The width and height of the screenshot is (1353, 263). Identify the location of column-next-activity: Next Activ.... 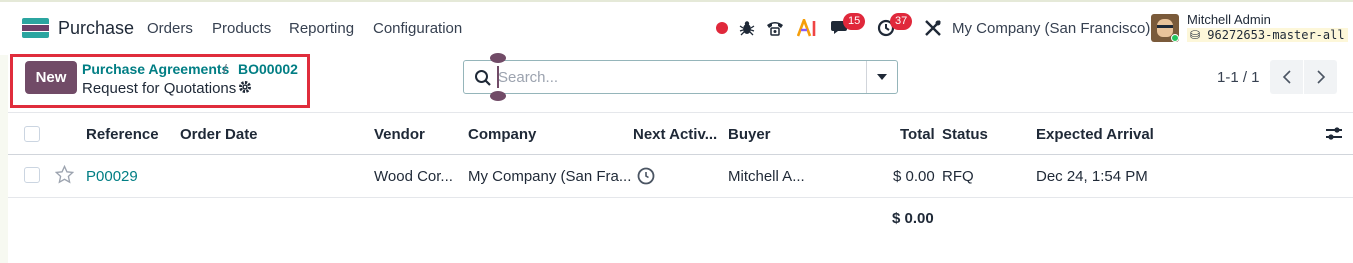
(675, 134).